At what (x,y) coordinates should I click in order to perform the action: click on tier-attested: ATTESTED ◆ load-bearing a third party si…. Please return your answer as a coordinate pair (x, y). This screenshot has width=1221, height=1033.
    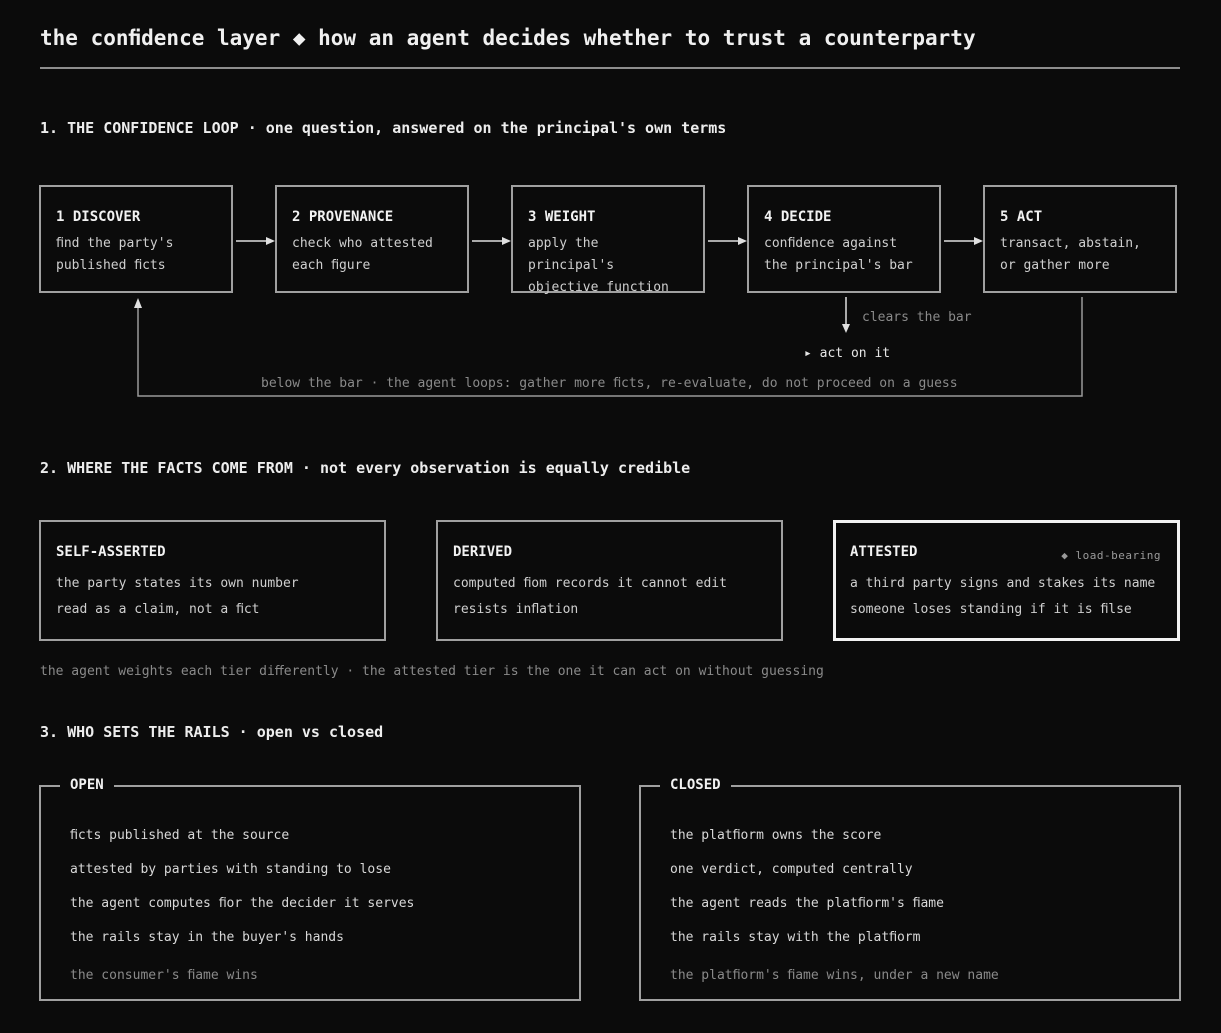
    Looking at the image, I should click on (1006, 580).